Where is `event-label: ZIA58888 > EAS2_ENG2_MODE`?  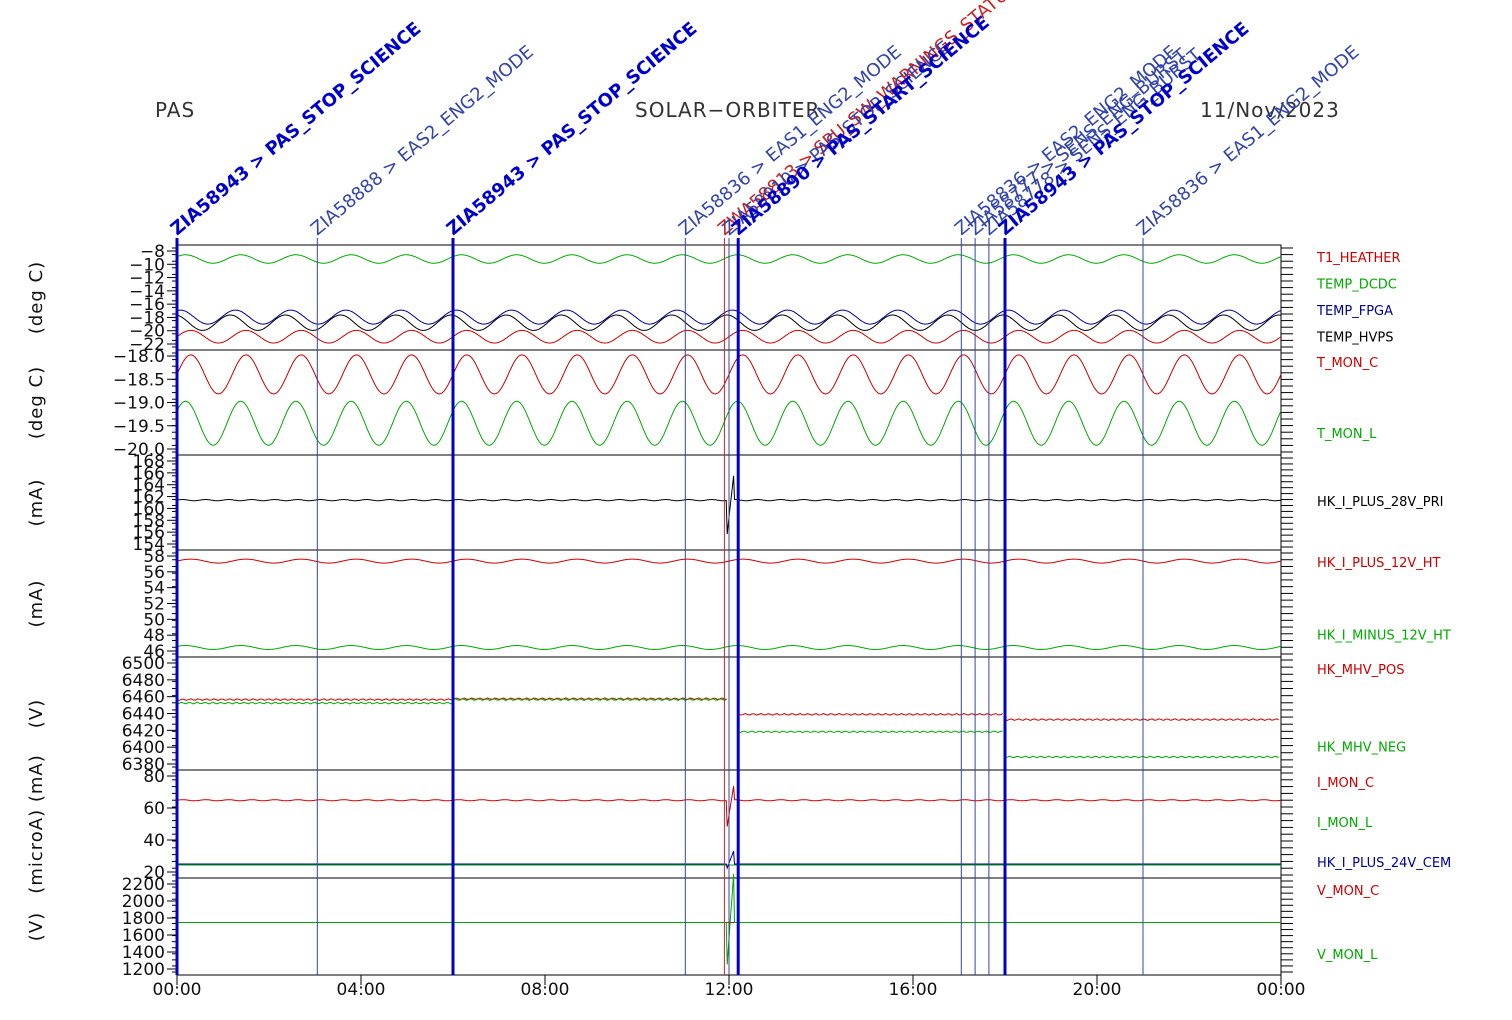
event-label: ZIA58888 > EAS2_ENG2_MODE is located at coordinates (422, 141).